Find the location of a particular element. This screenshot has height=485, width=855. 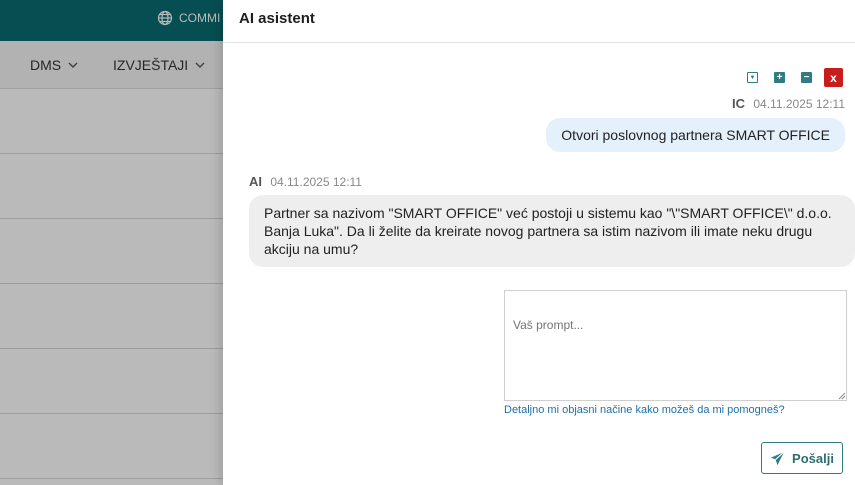

send-button-label: Pošalji is located at coordinates (813, 458).